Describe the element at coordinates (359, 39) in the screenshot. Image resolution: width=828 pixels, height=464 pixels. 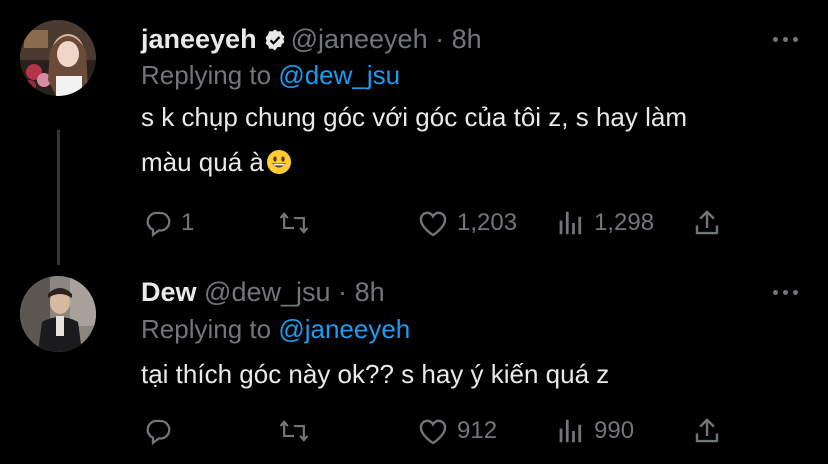
I see `user-handle: @janeeyeh` at that location.